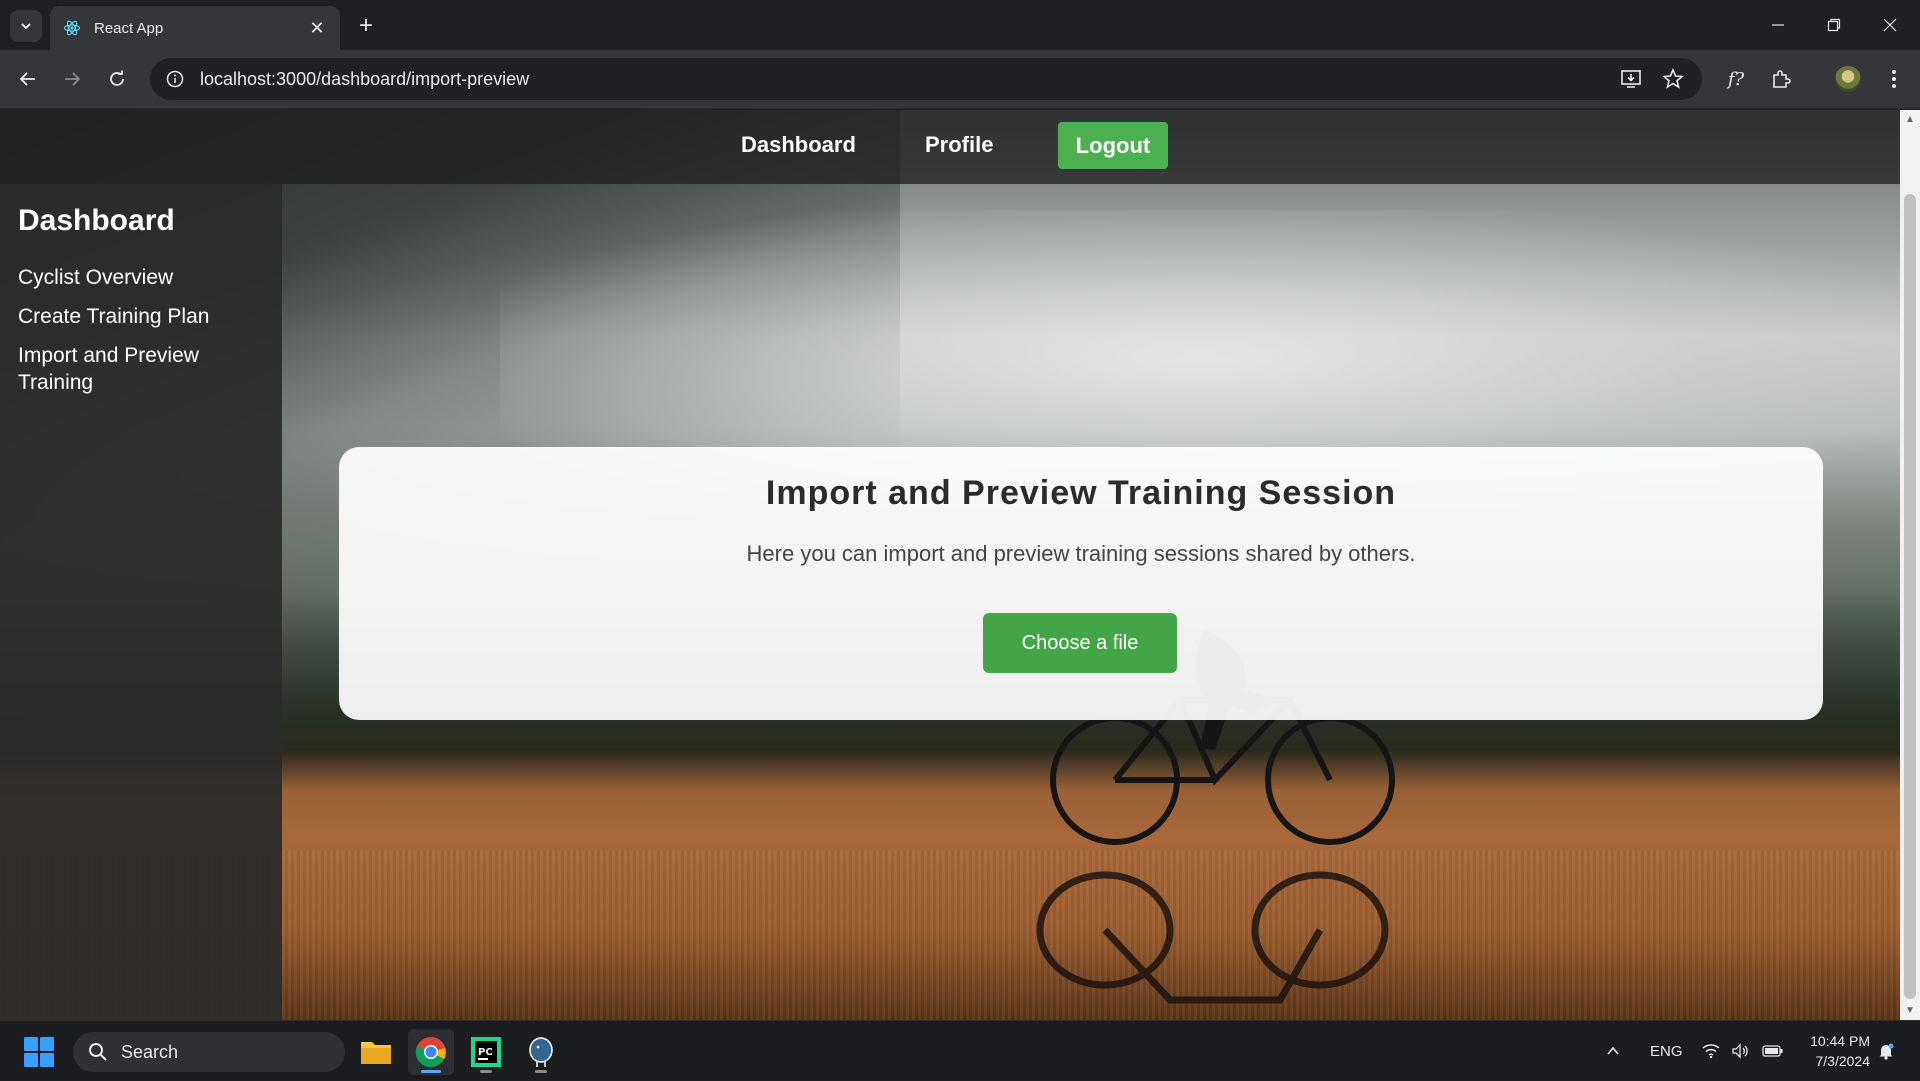  What do you see at coordinates (1113, 145) in the screenshot?
I see `logout-button: Logout` at bounding box center [1113, 145].